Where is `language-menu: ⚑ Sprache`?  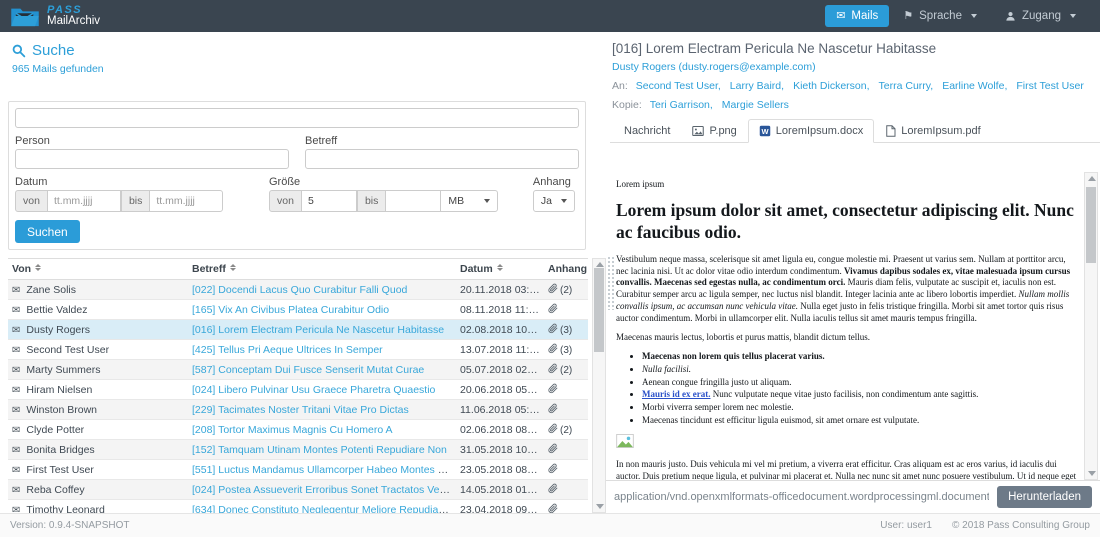 language-menu: ⚑ Sprache is located at coordinates (940, 16).